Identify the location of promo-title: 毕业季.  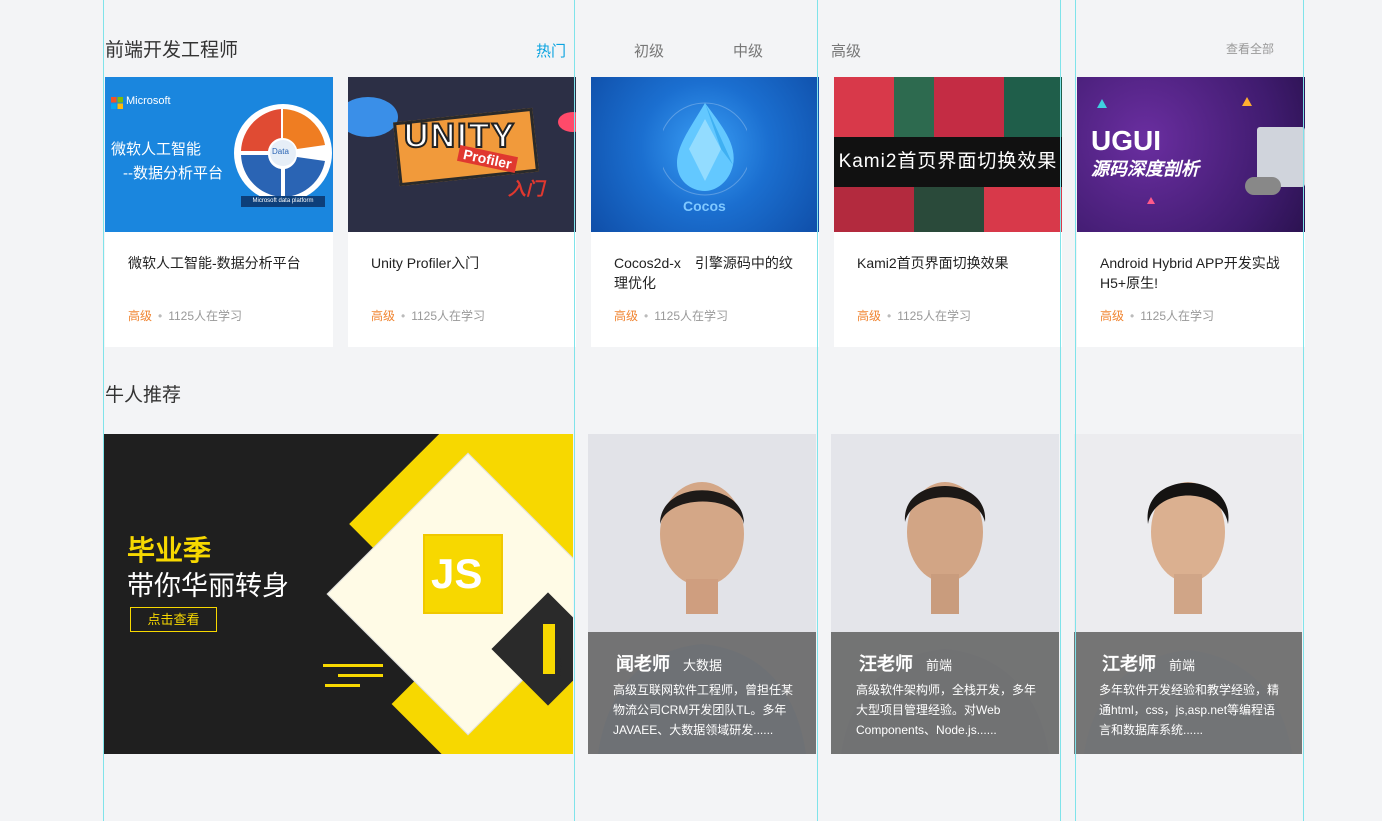
(169, 550).